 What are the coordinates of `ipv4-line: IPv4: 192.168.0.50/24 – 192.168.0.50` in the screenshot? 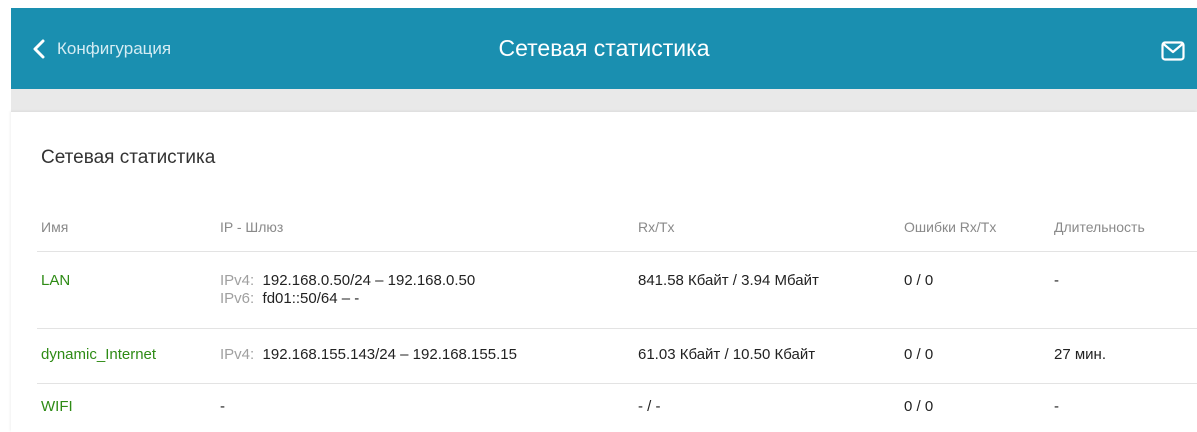 It's located at (347, 281).